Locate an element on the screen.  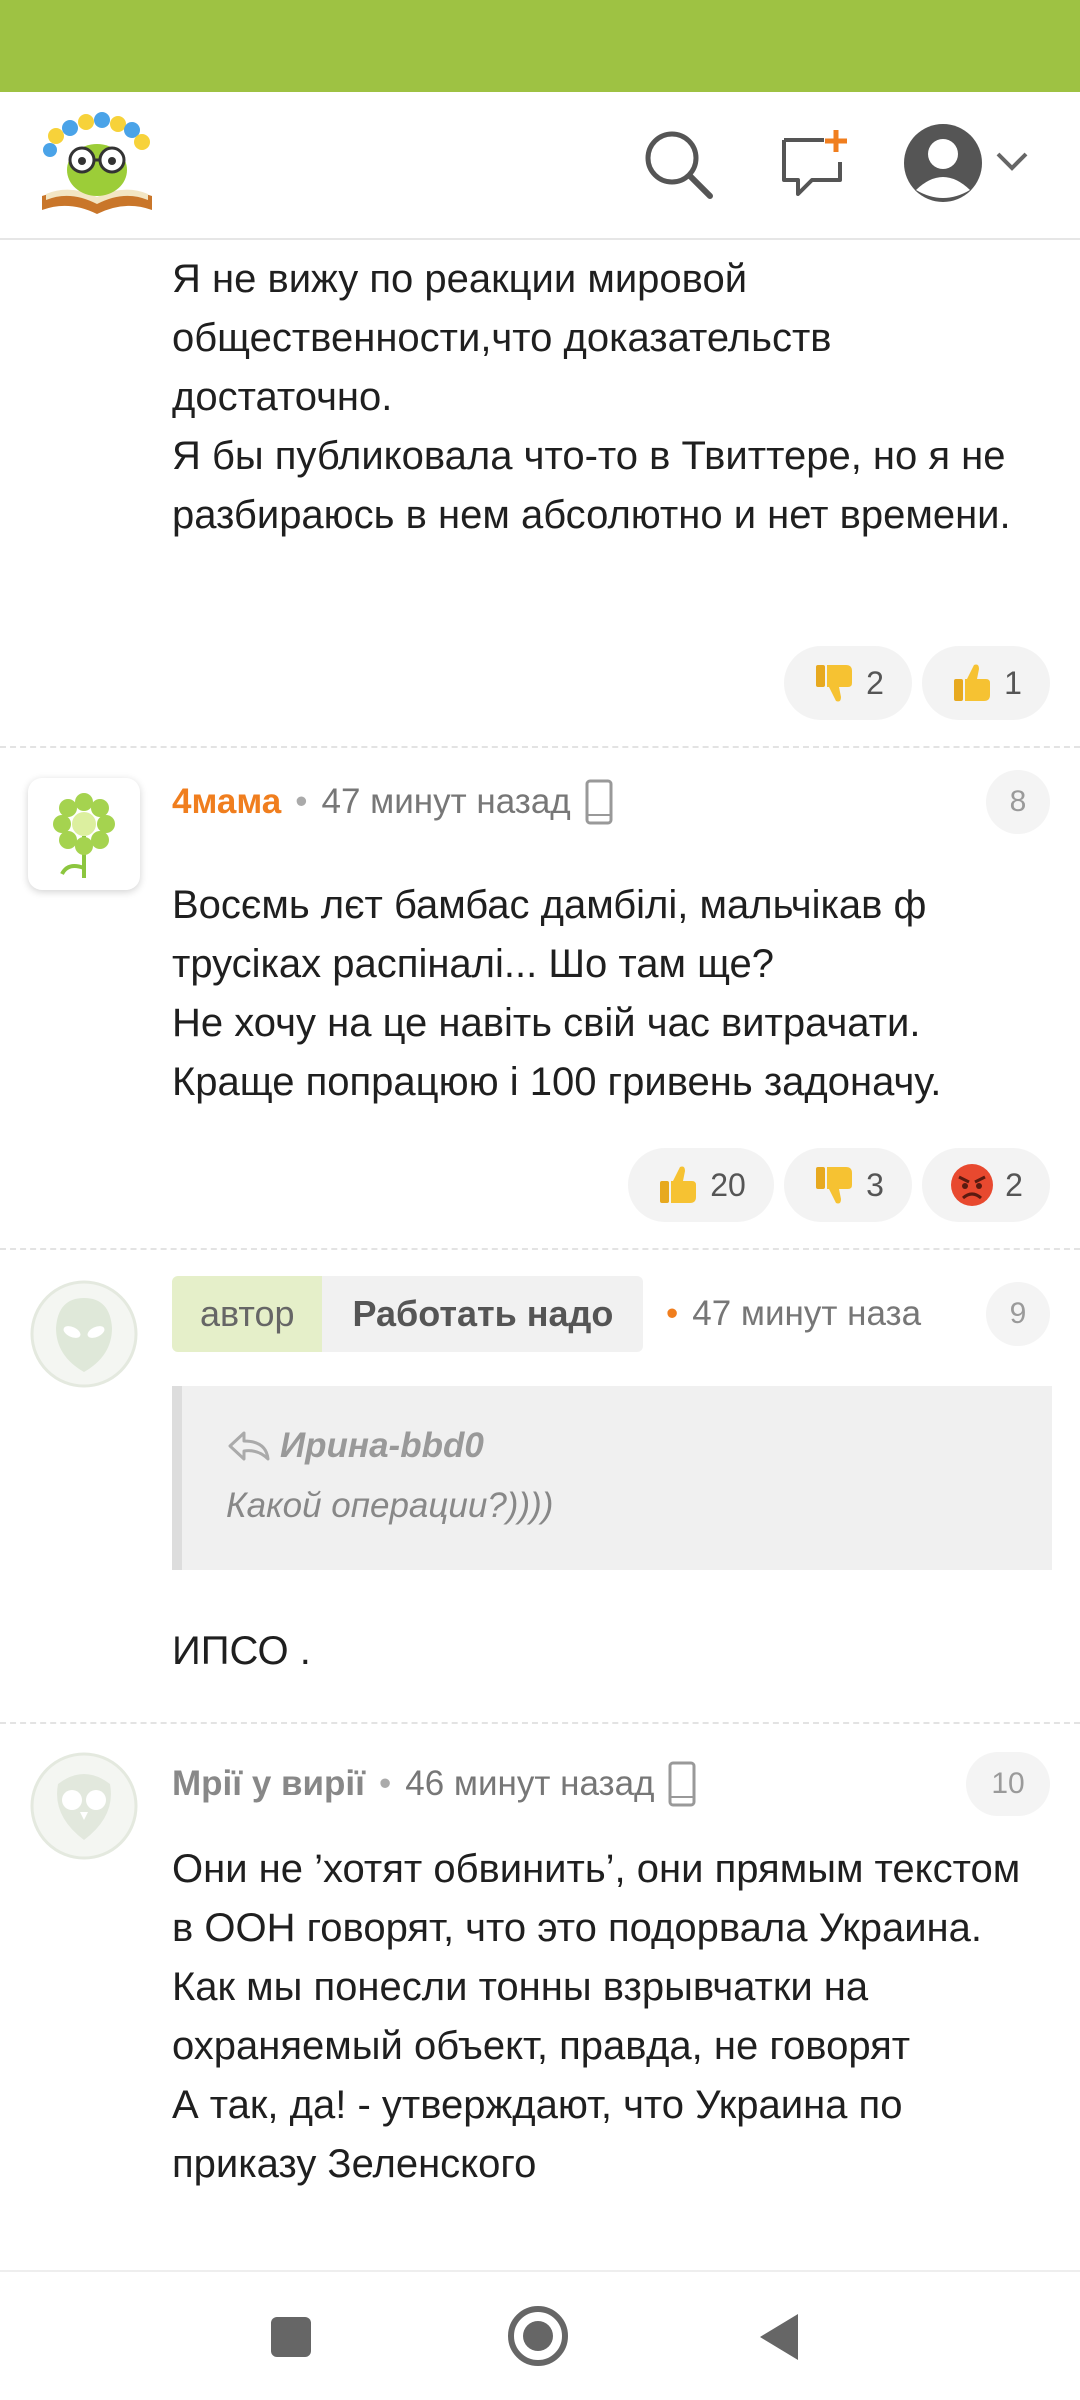
dislike-button: 3 is located at coordinates (848, 1185).